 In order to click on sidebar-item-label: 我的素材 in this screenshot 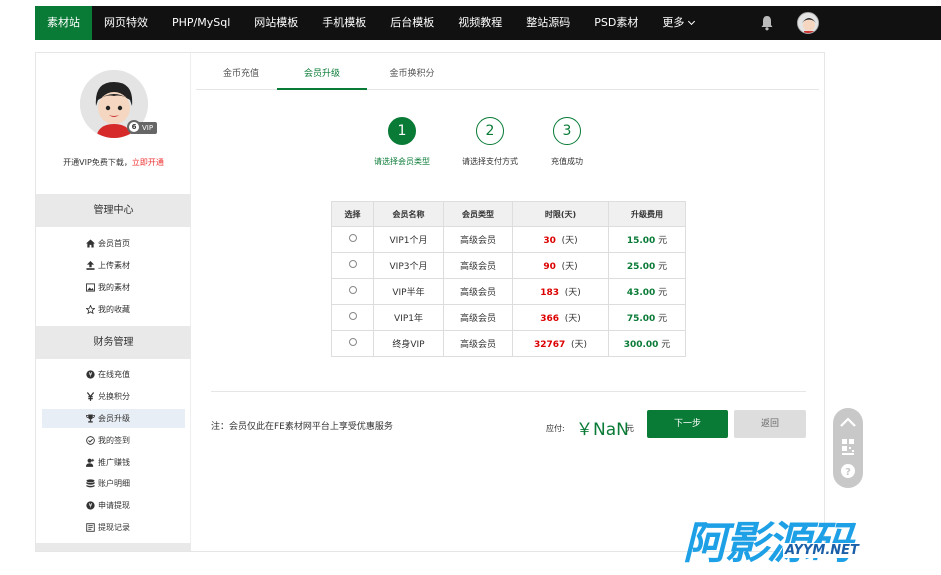, I will do `click(114, 287)`.